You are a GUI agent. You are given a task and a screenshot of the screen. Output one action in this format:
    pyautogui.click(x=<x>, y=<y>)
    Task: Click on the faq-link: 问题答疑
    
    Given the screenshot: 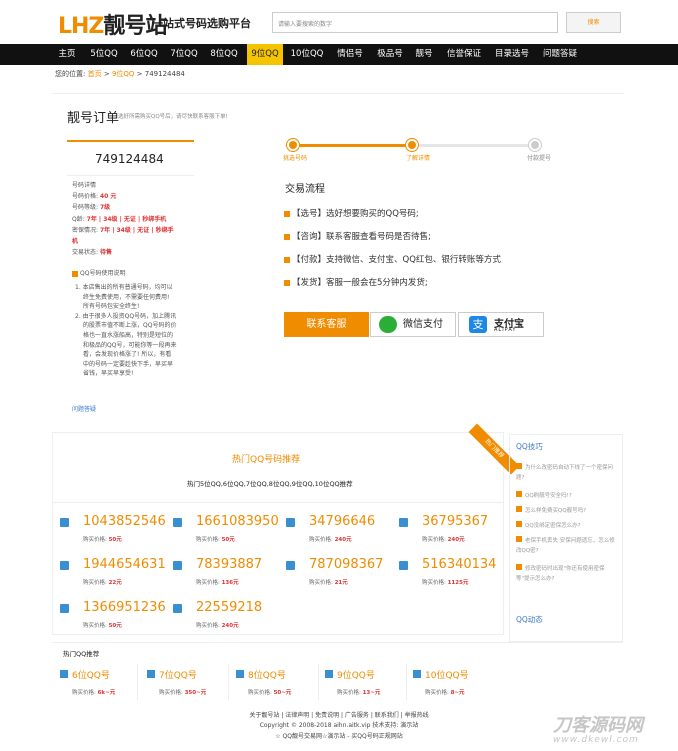 What is the action you would take?
    pyautogui.click(x=84, y=408)
    